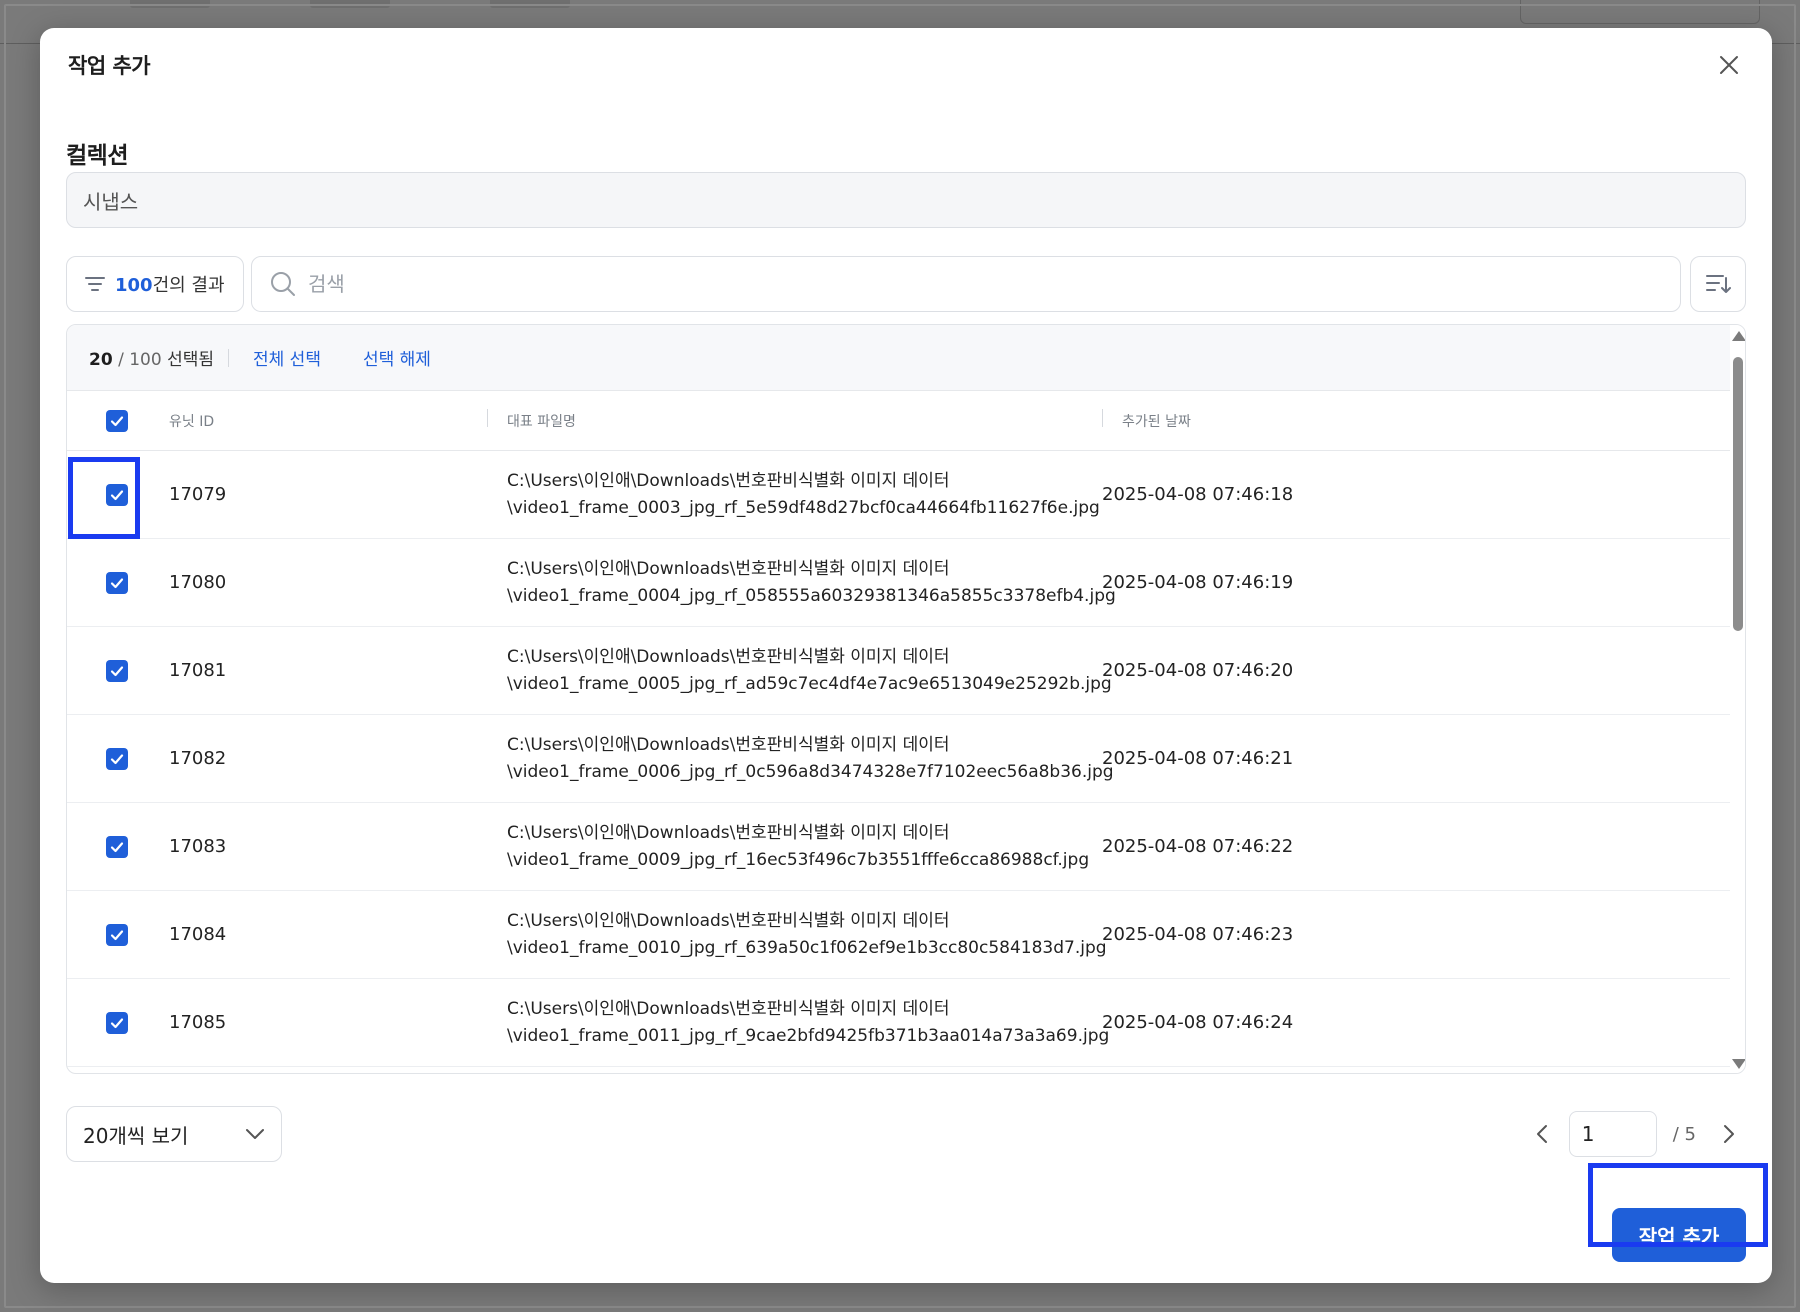  Describe the element at coordinates (1738, 494) in the screenshot. I see `scroll-thumb` at that location.